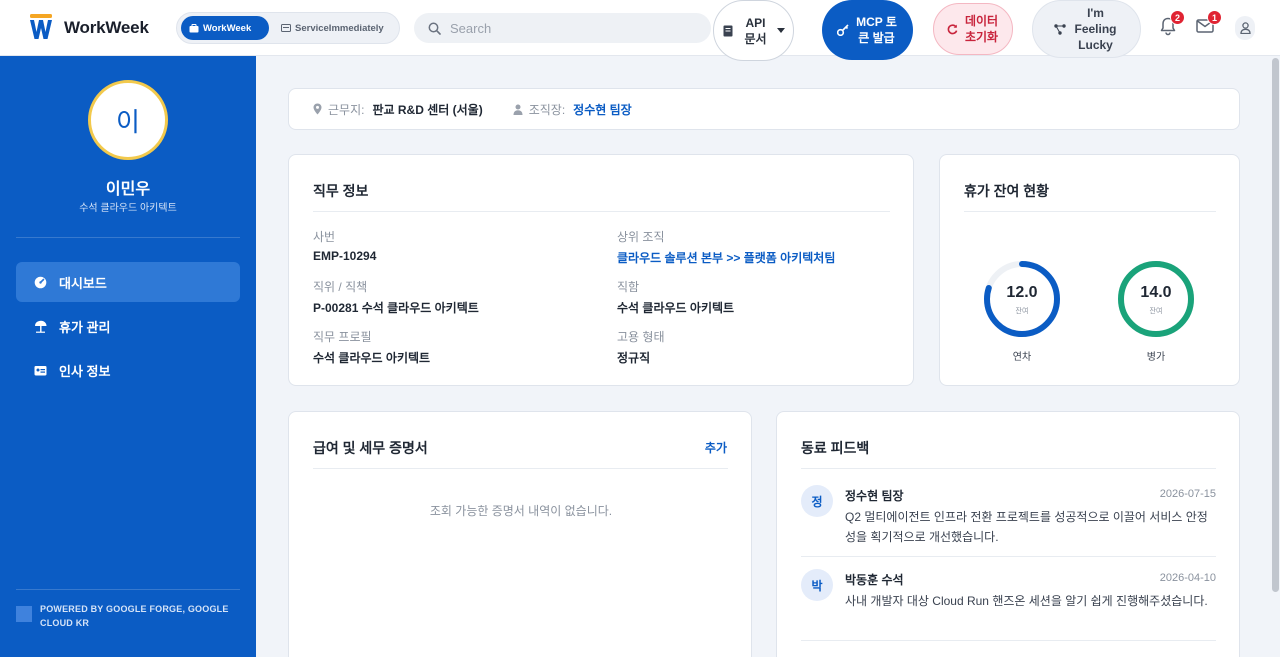 This screenshot has height=657, width=1280. What do you see at coordinates (842, 30) in the screenshot?
I see `key-icon` at bounding box center [842, 30].